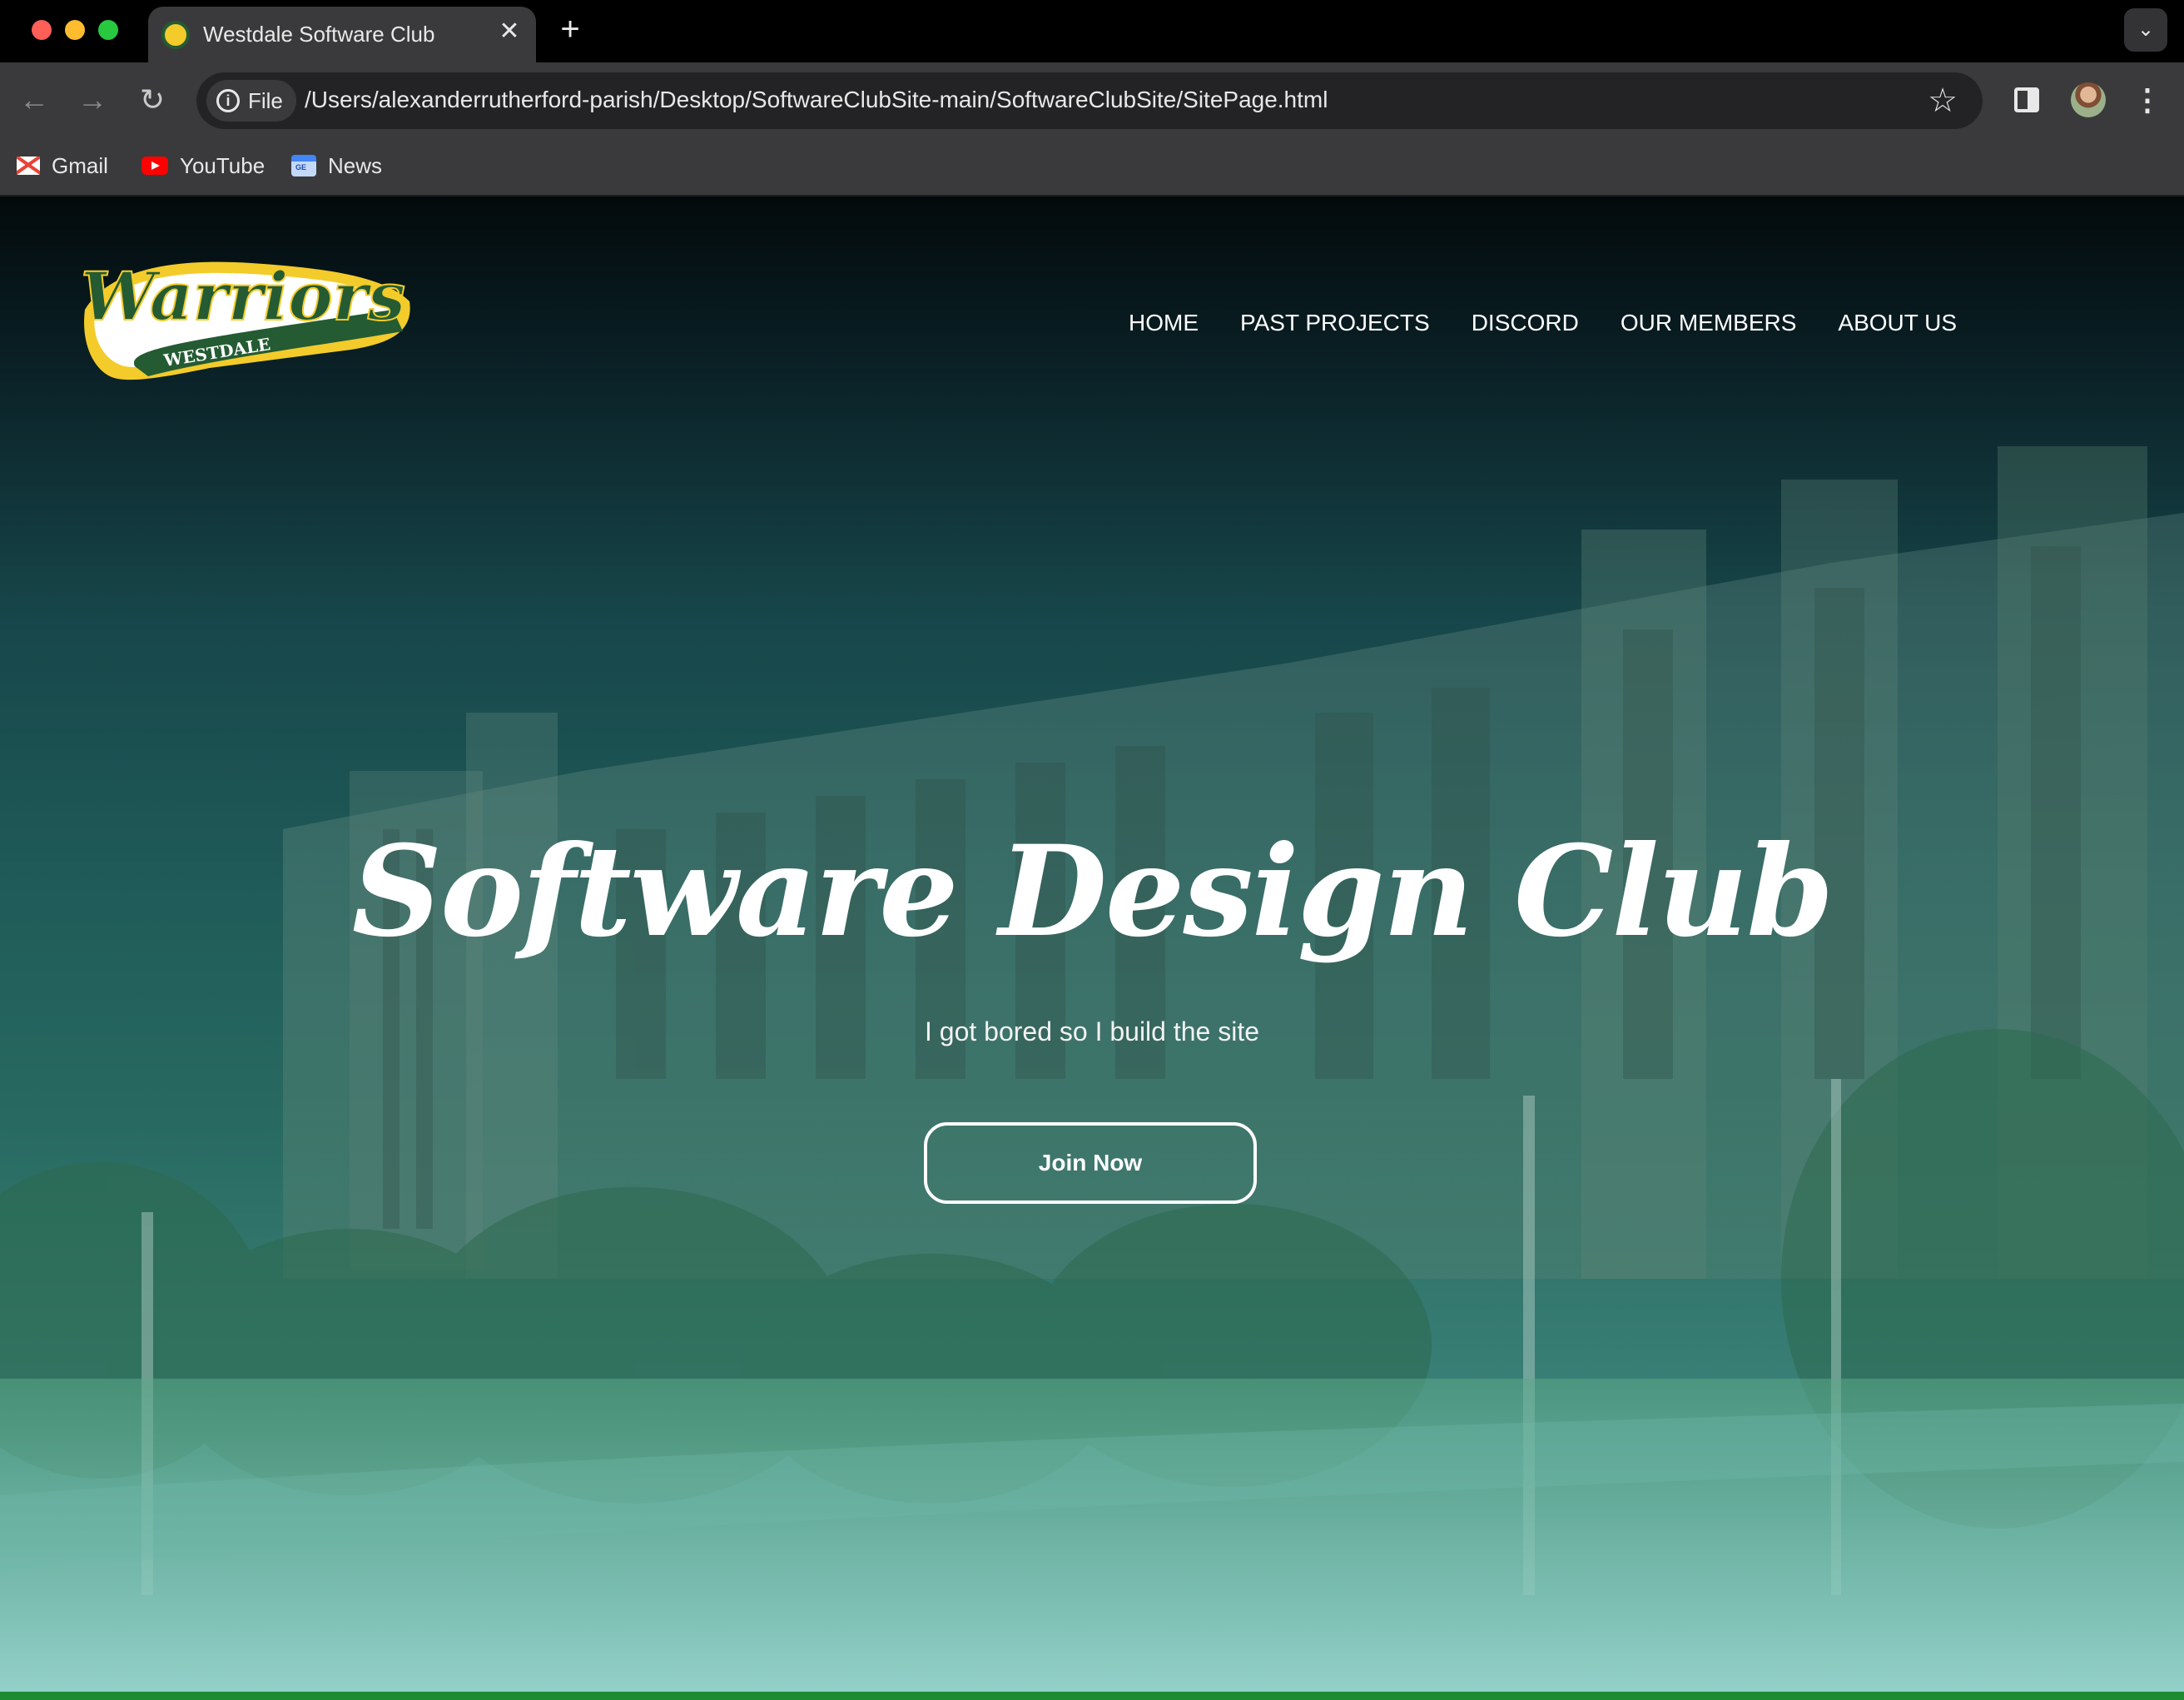 The height and width of the screenshot is (1700, 2184). Describe the element at coordinates (34, 100) in the screenshot. I see `back-button: ←` at that location.